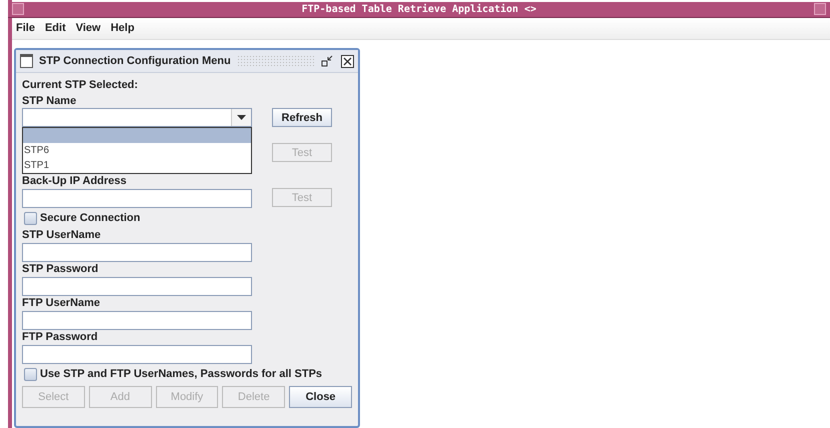 This screenshot has width=830, height=428. What do you see at coordinates (75, 181) in the screenshot?
I see `field-label: Back-Up IP Address` at bounding box center [75, 181].